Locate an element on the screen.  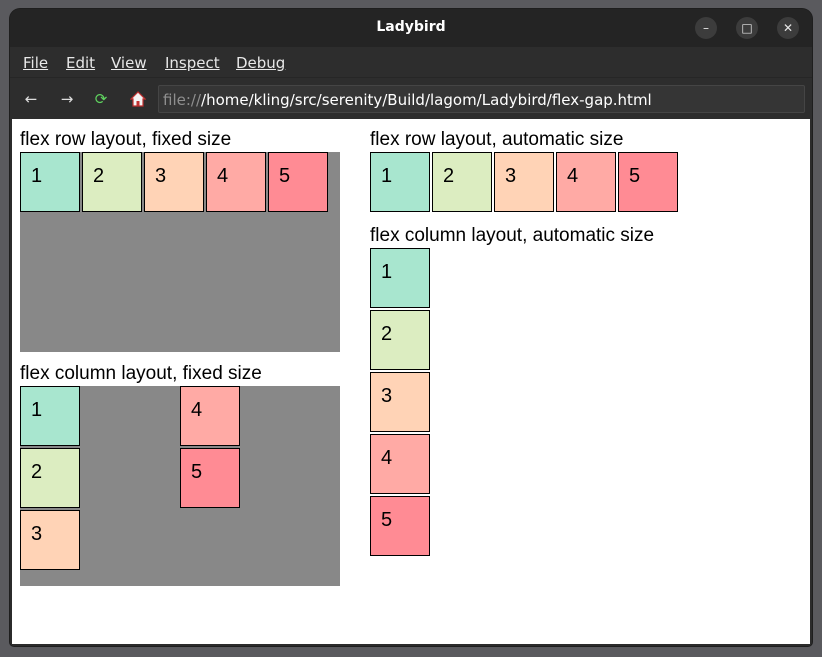
row-auto-item: 1 is located at coordinates (400, 182).